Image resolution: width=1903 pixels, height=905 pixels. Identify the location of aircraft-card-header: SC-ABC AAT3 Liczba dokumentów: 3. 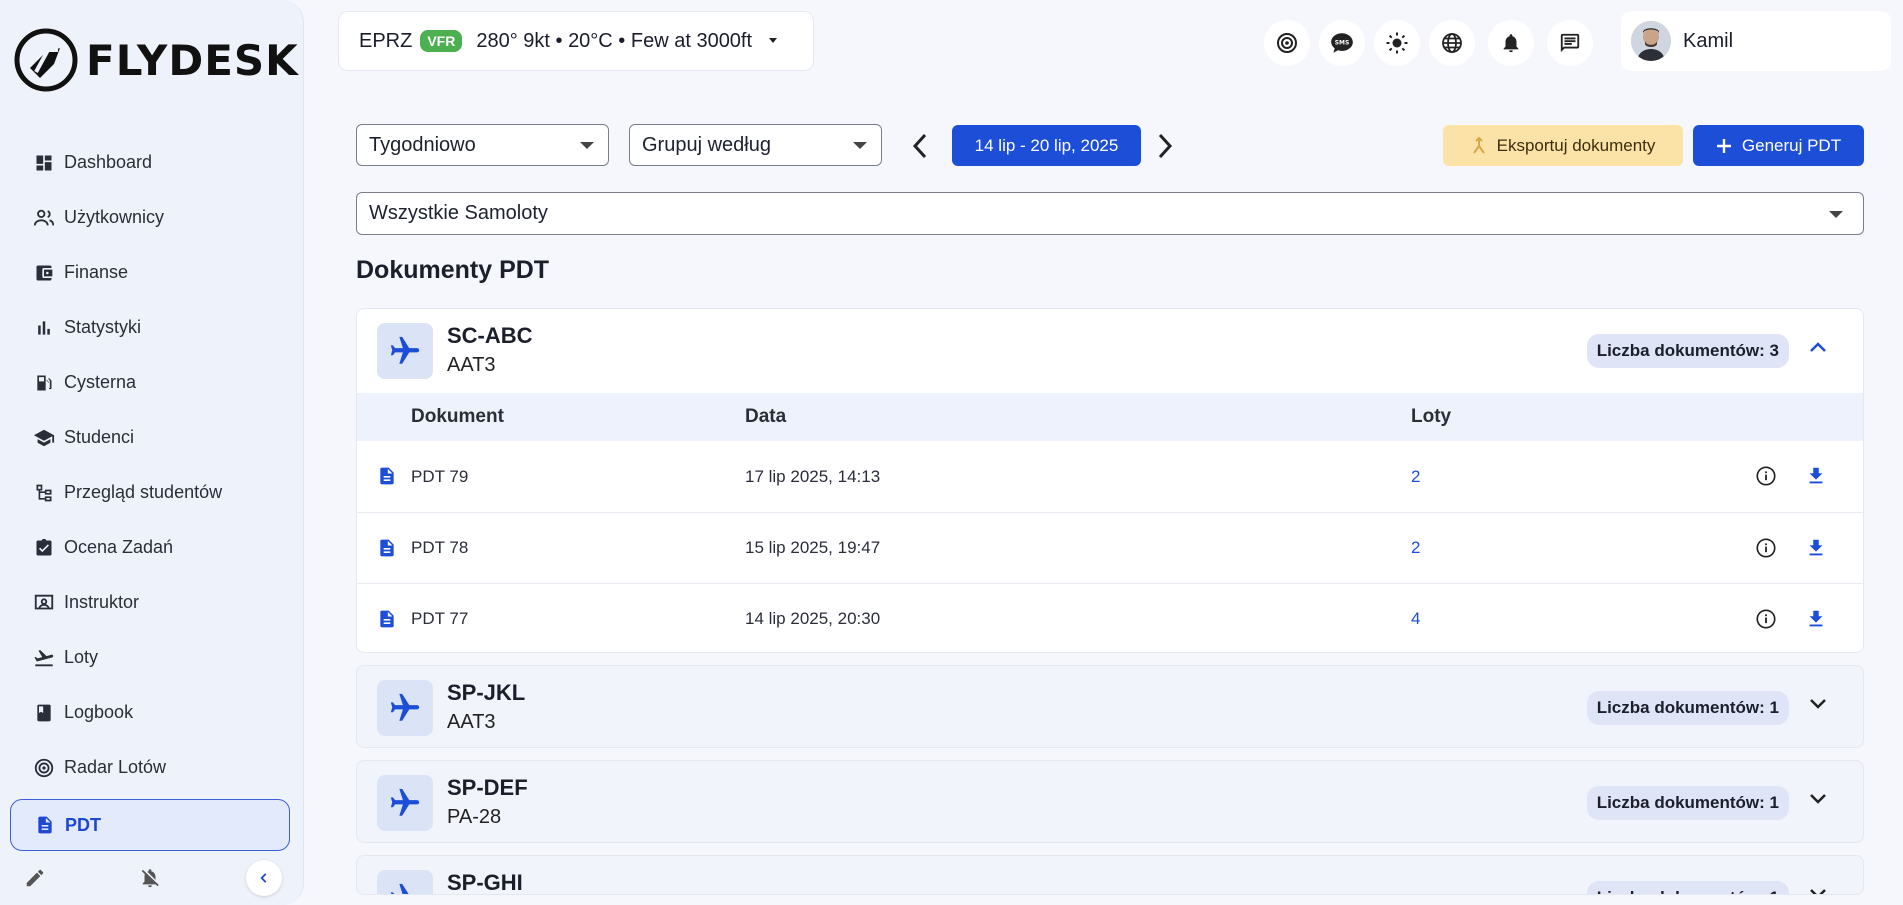
(1110, 351).